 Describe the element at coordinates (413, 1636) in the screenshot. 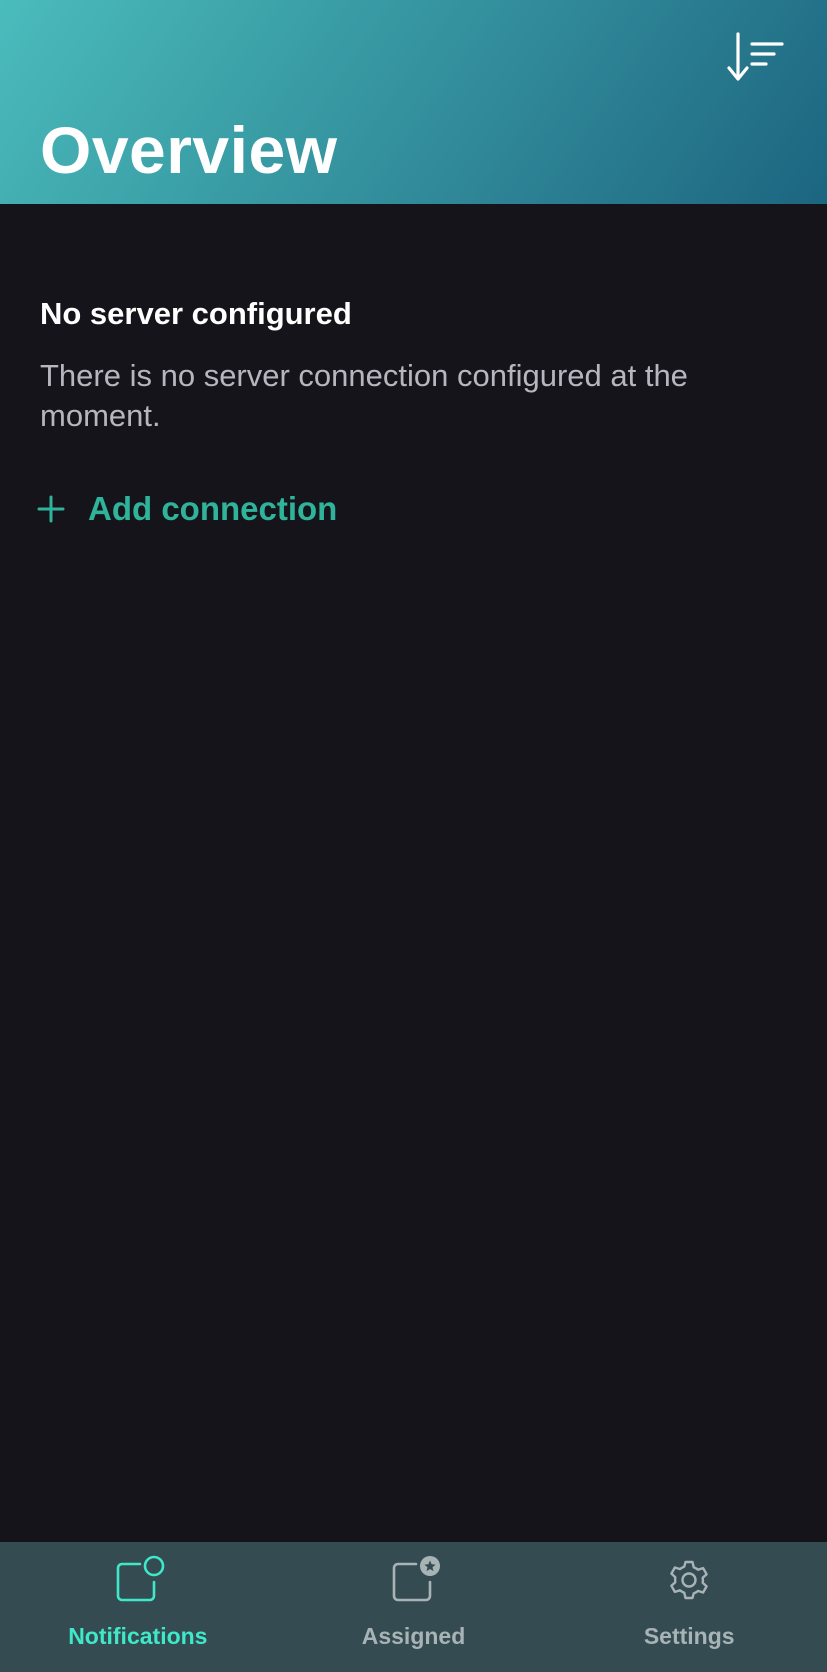

I see `nav-label-assigned: Assigned` at that location.